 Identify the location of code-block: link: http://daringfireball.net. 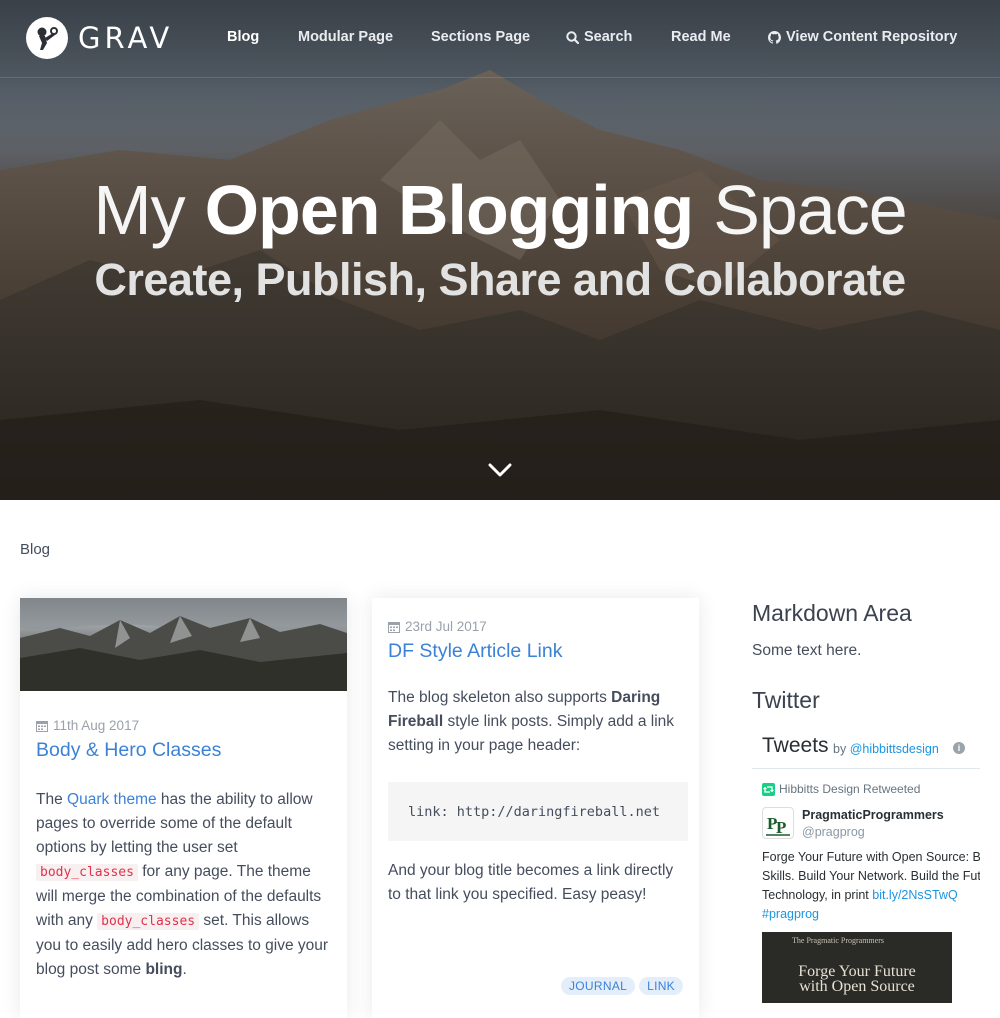
(538, 811).